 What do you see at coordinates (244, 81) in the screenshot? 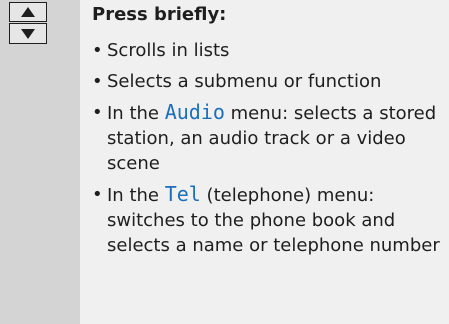
I see `list-item-text: Selects a submenu or function` at bounding box center [244, 81].